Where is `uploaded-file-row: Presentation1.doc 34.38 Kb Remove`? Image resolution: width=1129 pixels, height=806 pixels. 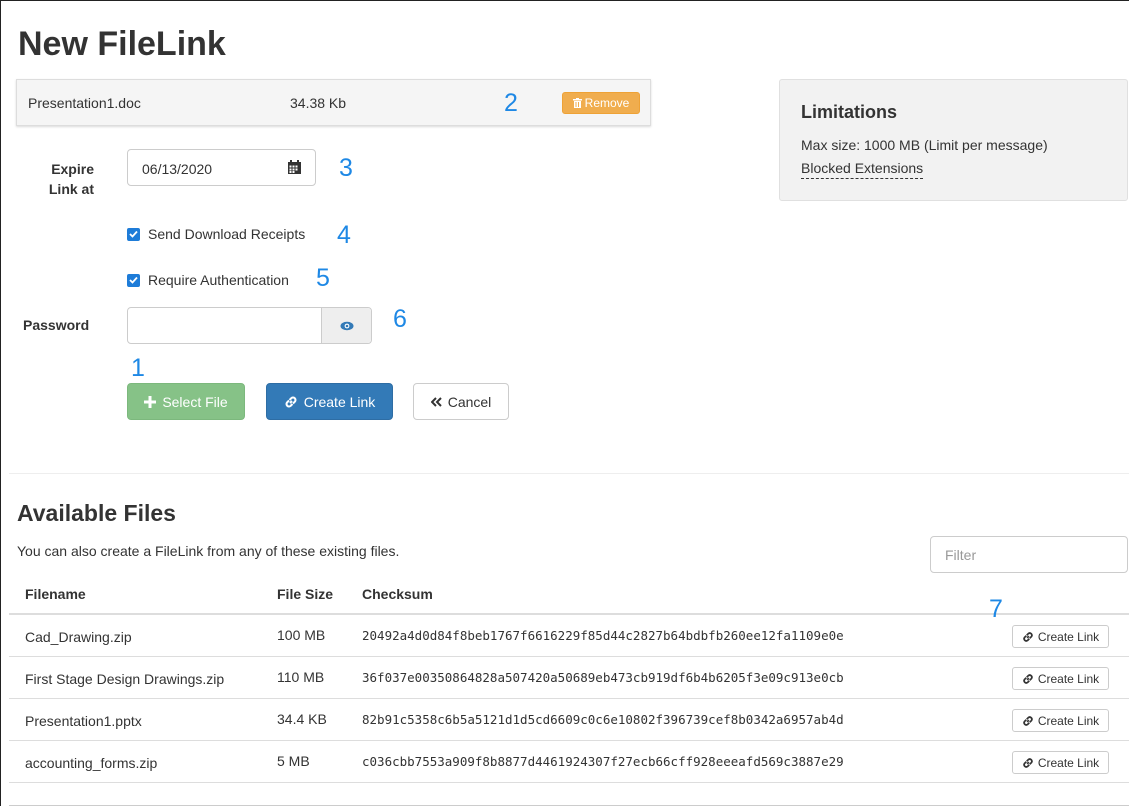 uploaded-file-row: Presentation1.doc 34.38 Kb Remove is located at coordinates (333, 102).